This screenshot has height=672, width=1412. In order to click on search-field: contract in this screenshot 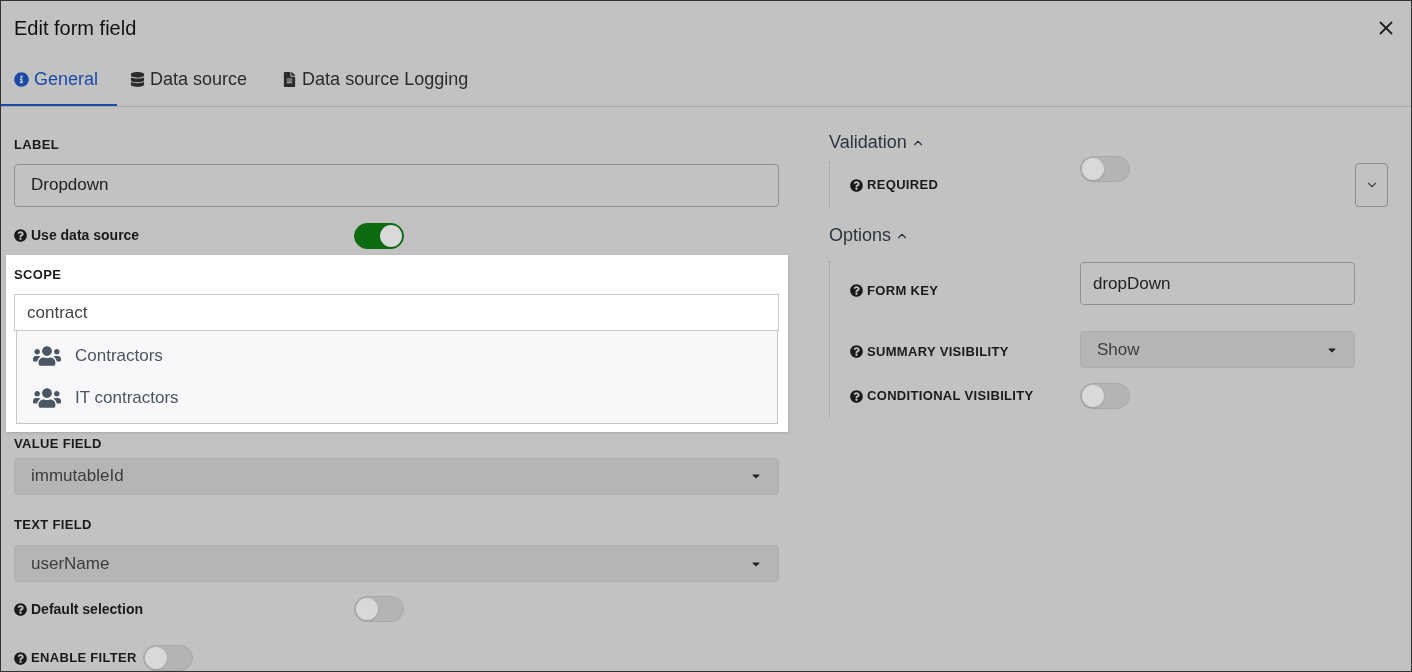, I will do `click(396, 312)`.